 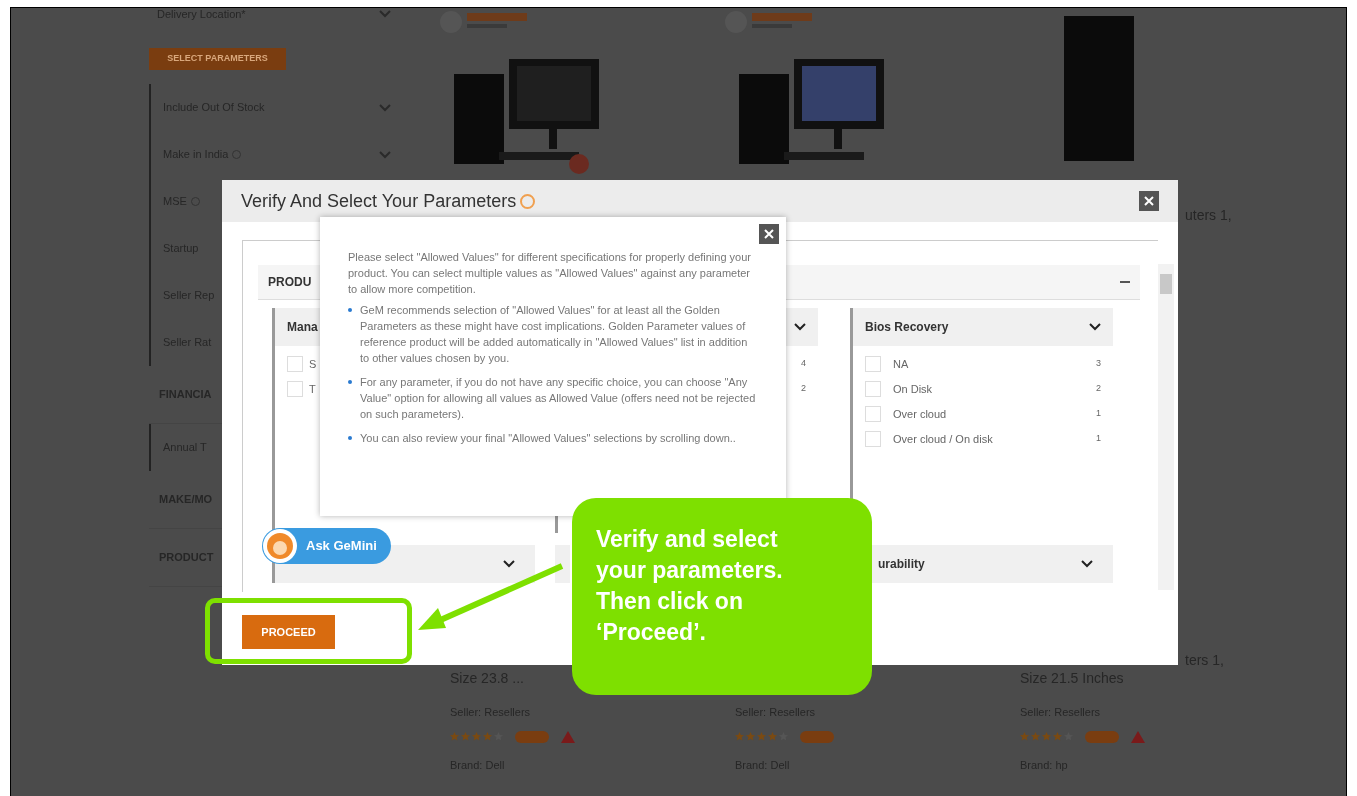 What do you see at coordinates (312, 389) in the screenshot?
I see `option-label: T` at bounding box center [312, 389].